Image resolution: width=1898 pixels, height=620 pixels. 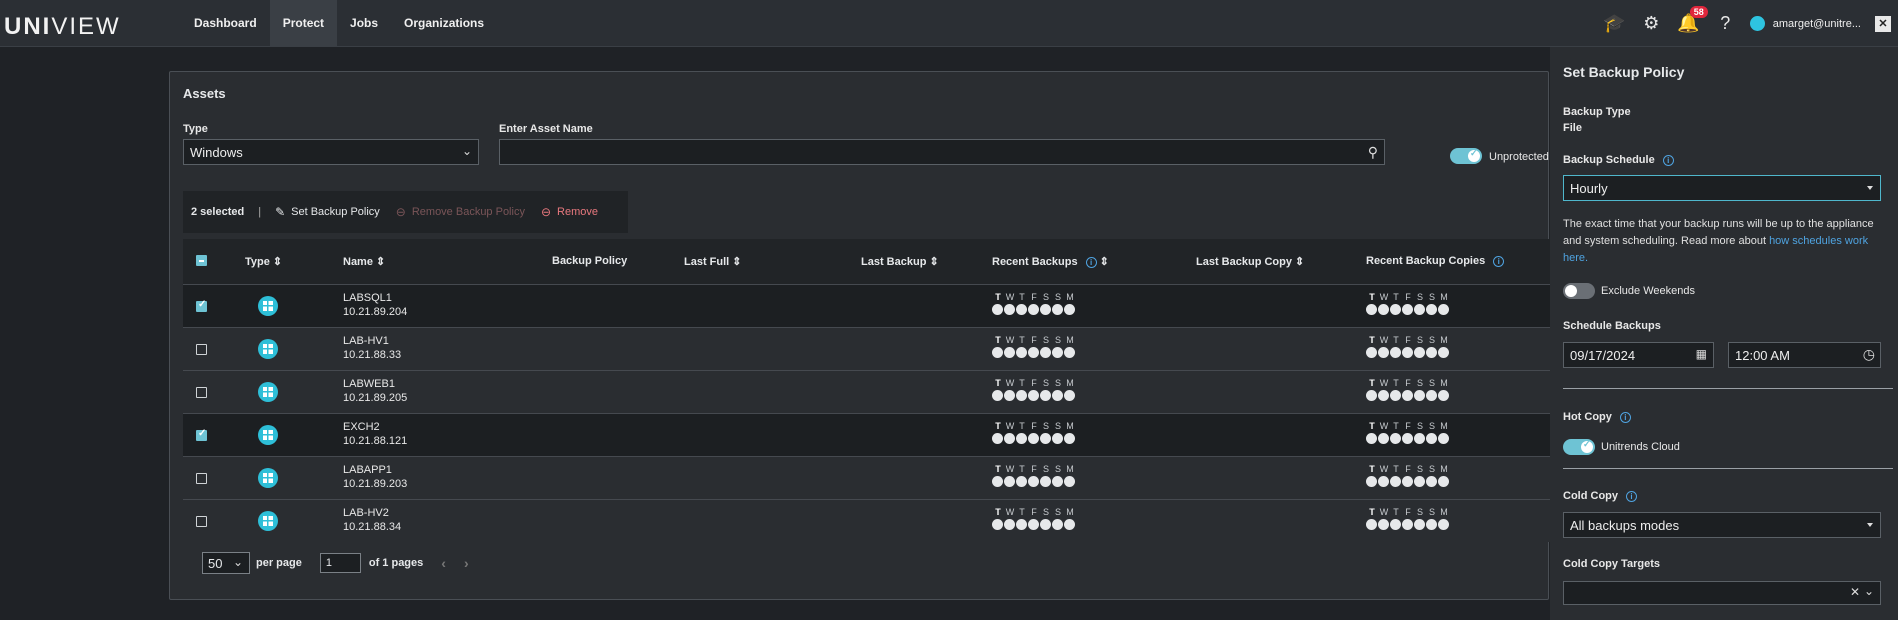 What do you see at coordinates (331, 152) in the screenshot?
I see `type-select: Windows ⌄` at bounding box center [331, 152].